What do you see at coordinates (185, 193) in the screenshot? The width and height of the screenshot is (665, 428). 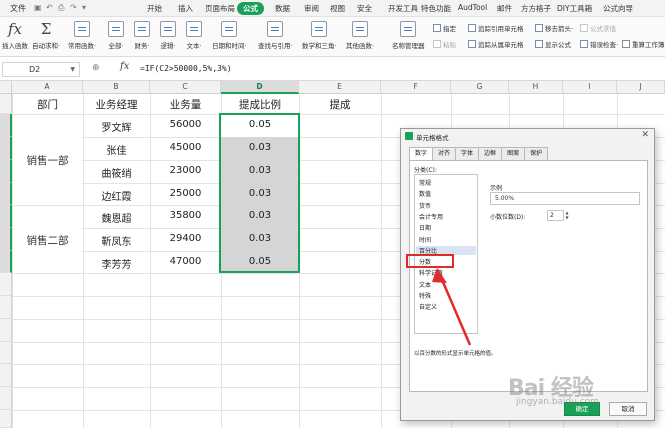 I see `volume-cell: 25000` at bounding box center [185, 193].